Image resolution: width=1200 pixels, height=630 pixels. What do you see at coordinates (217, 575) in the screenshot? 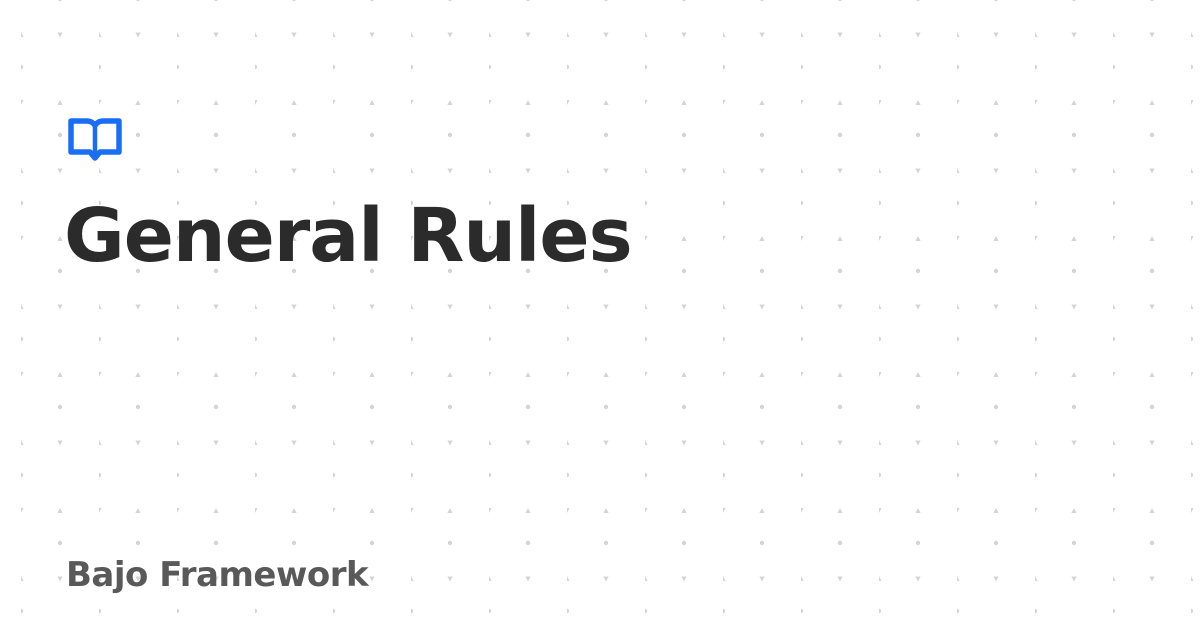
I see `site-name: Bajo Framework` at bounding box center [217, 575].